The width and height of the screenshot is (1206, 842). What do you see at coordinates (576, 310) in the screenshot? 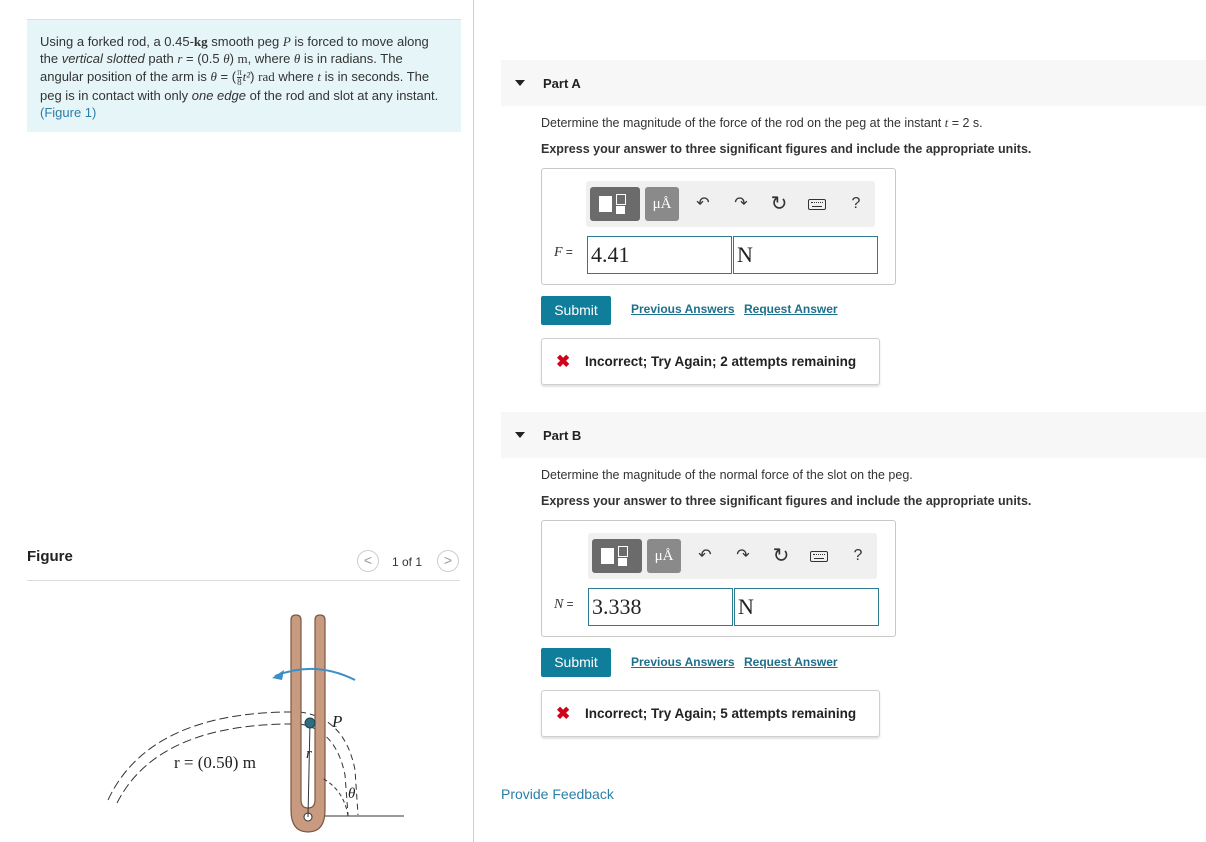
I see `part-a-submit-button: Submit` at bounding box center [576, 310].